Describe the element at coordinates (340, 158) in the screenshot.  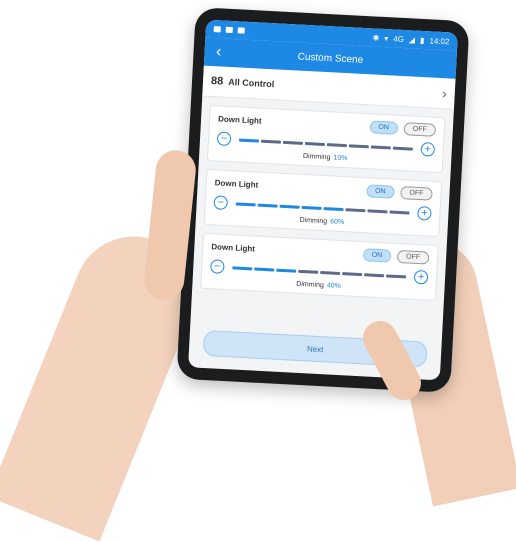
I see `dimming-value: 10%` at that location.